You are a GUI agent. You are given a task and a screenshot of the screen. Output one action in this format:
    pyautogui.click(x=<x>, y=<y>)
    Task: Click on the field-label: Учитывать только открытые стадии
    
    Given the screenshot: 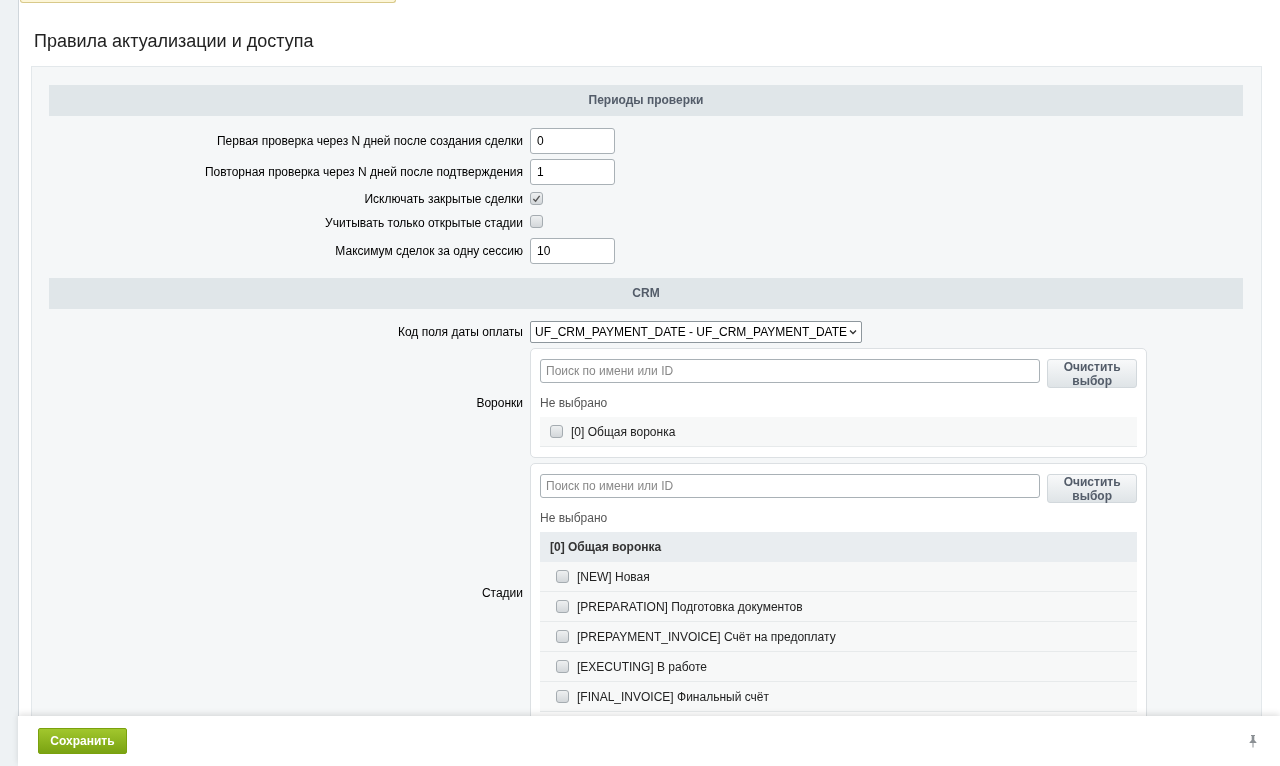 What is the action you would take?
    pyautogui.click(x=423, y=223)
    